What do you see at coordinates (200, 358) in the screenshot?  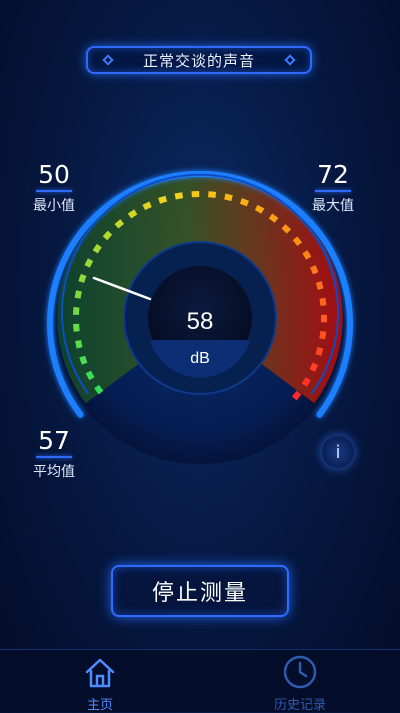 I see `decibel-unit: dB` at bounding box center [200, 358].